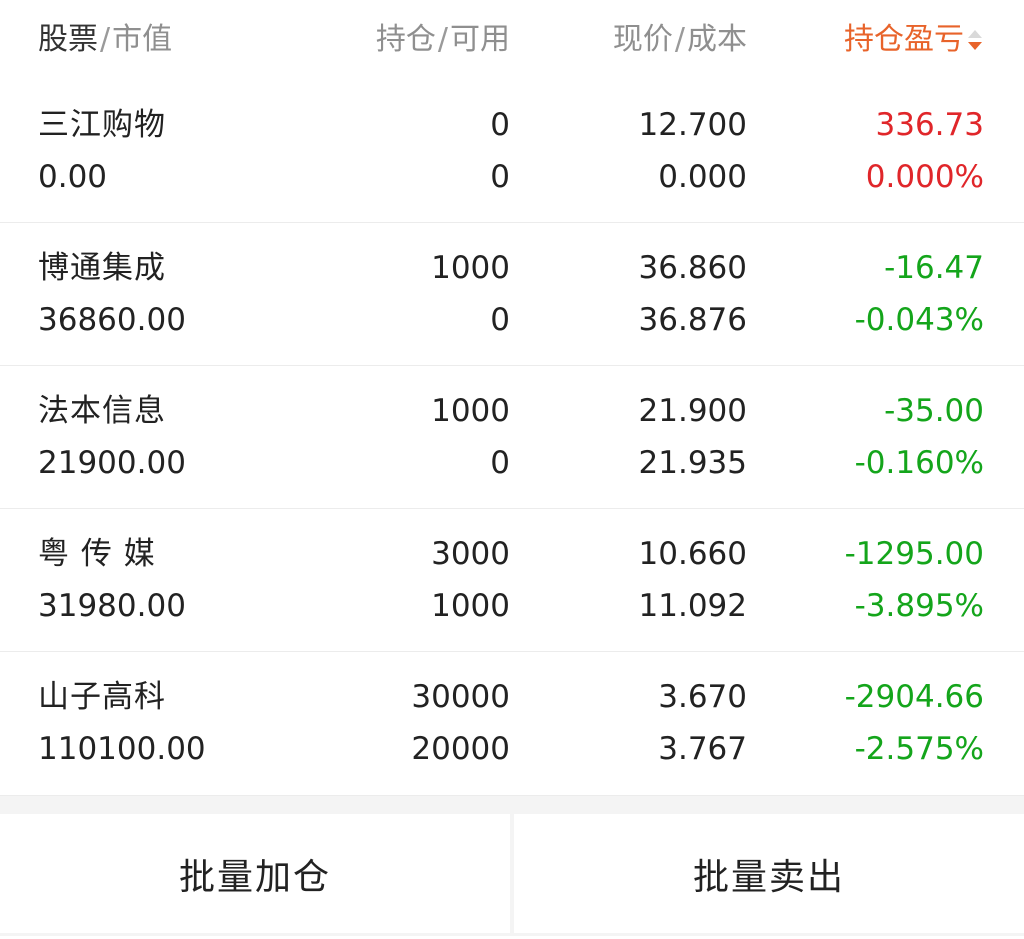  What do you see at coordinates (512, 805) in the screenshot?
I see `section-divider` at bounding box center [512, 805].